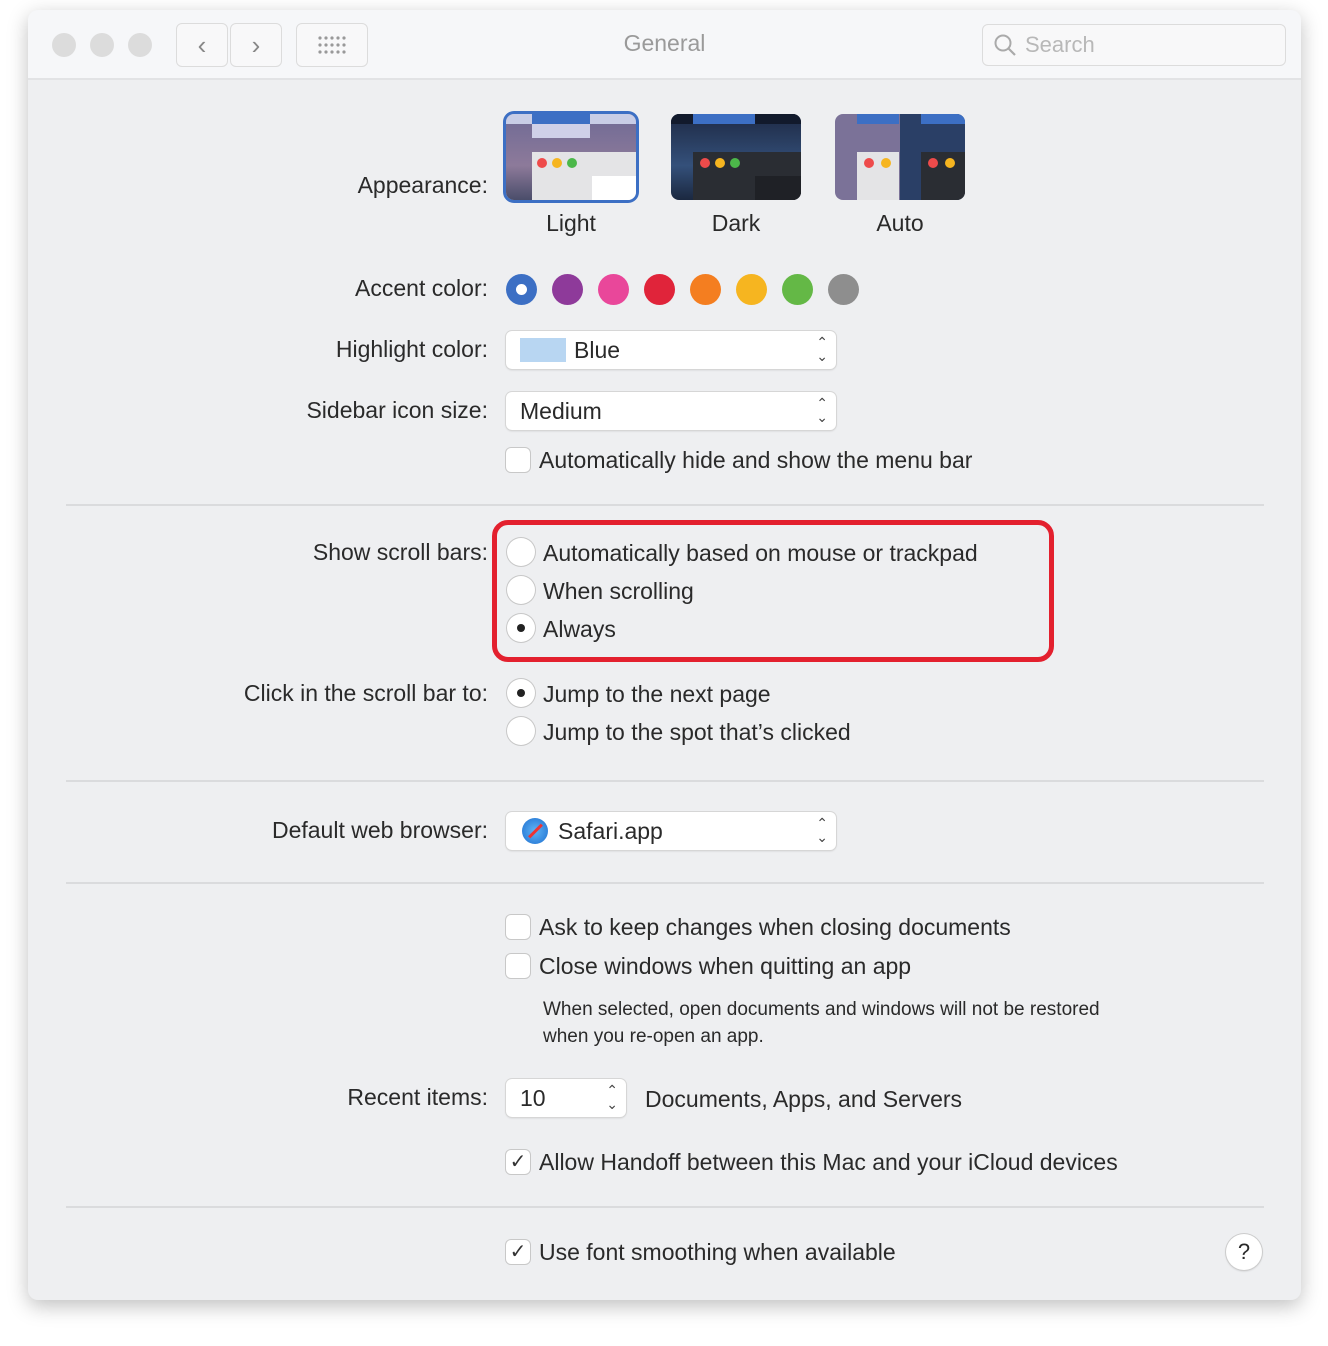  What do you see at coordinates (756, 460) in the screenshot?
I see `menu-bar-label: Automatically hide and show the menu bar` at bounding box center [756, 460].